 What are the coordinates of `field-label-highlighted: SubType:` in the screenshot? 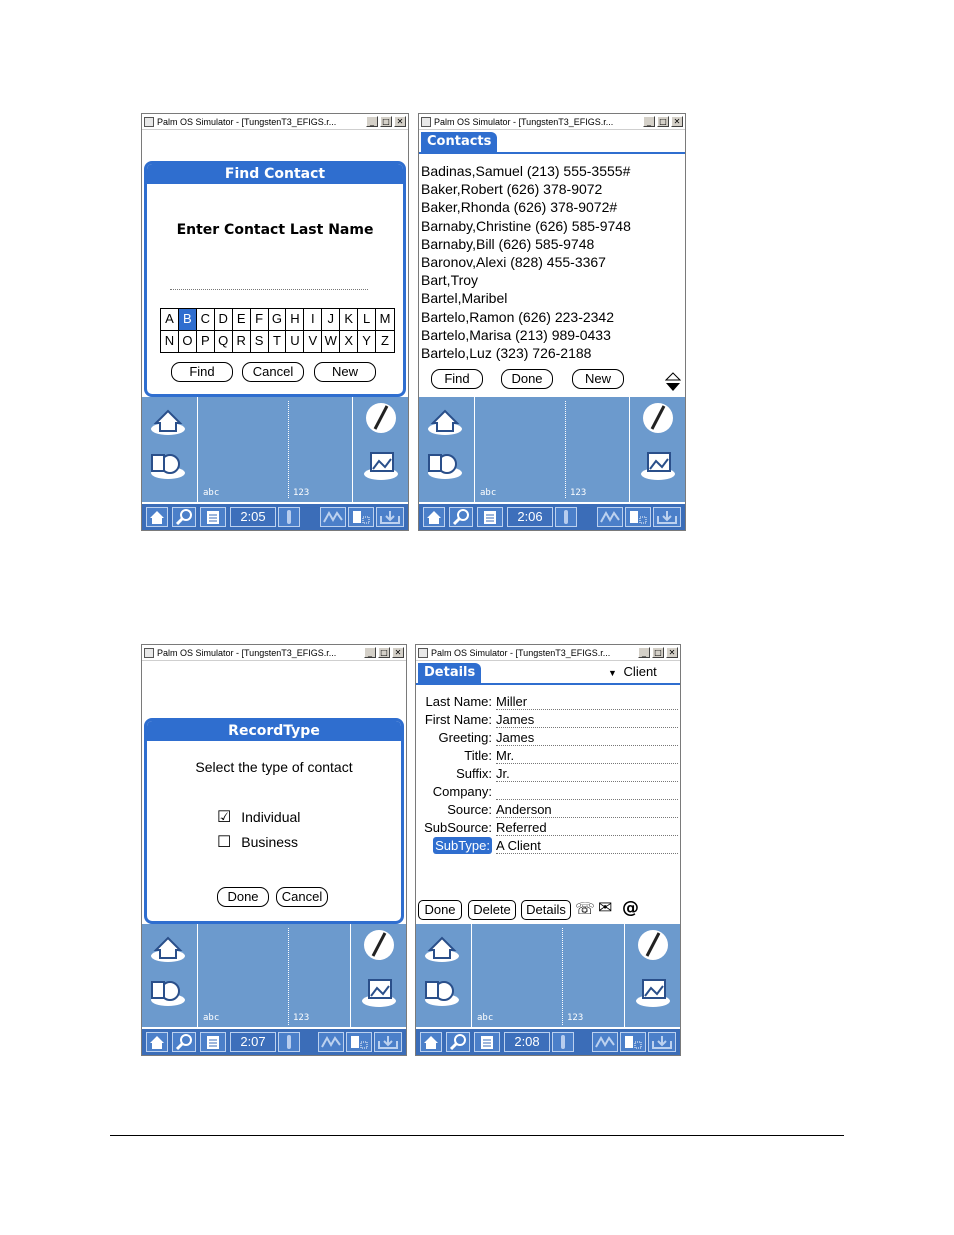 It's located at (462, 845).